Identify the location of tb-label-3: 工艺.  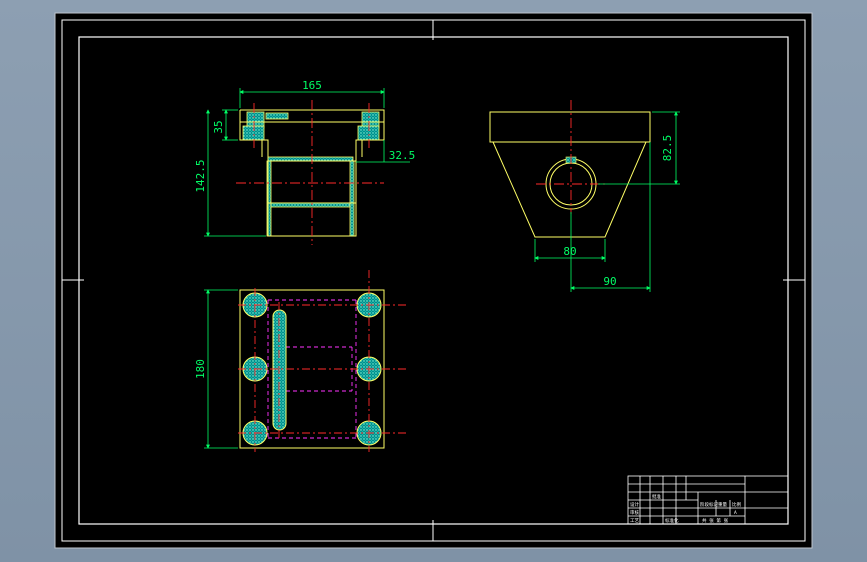
(634, 521).